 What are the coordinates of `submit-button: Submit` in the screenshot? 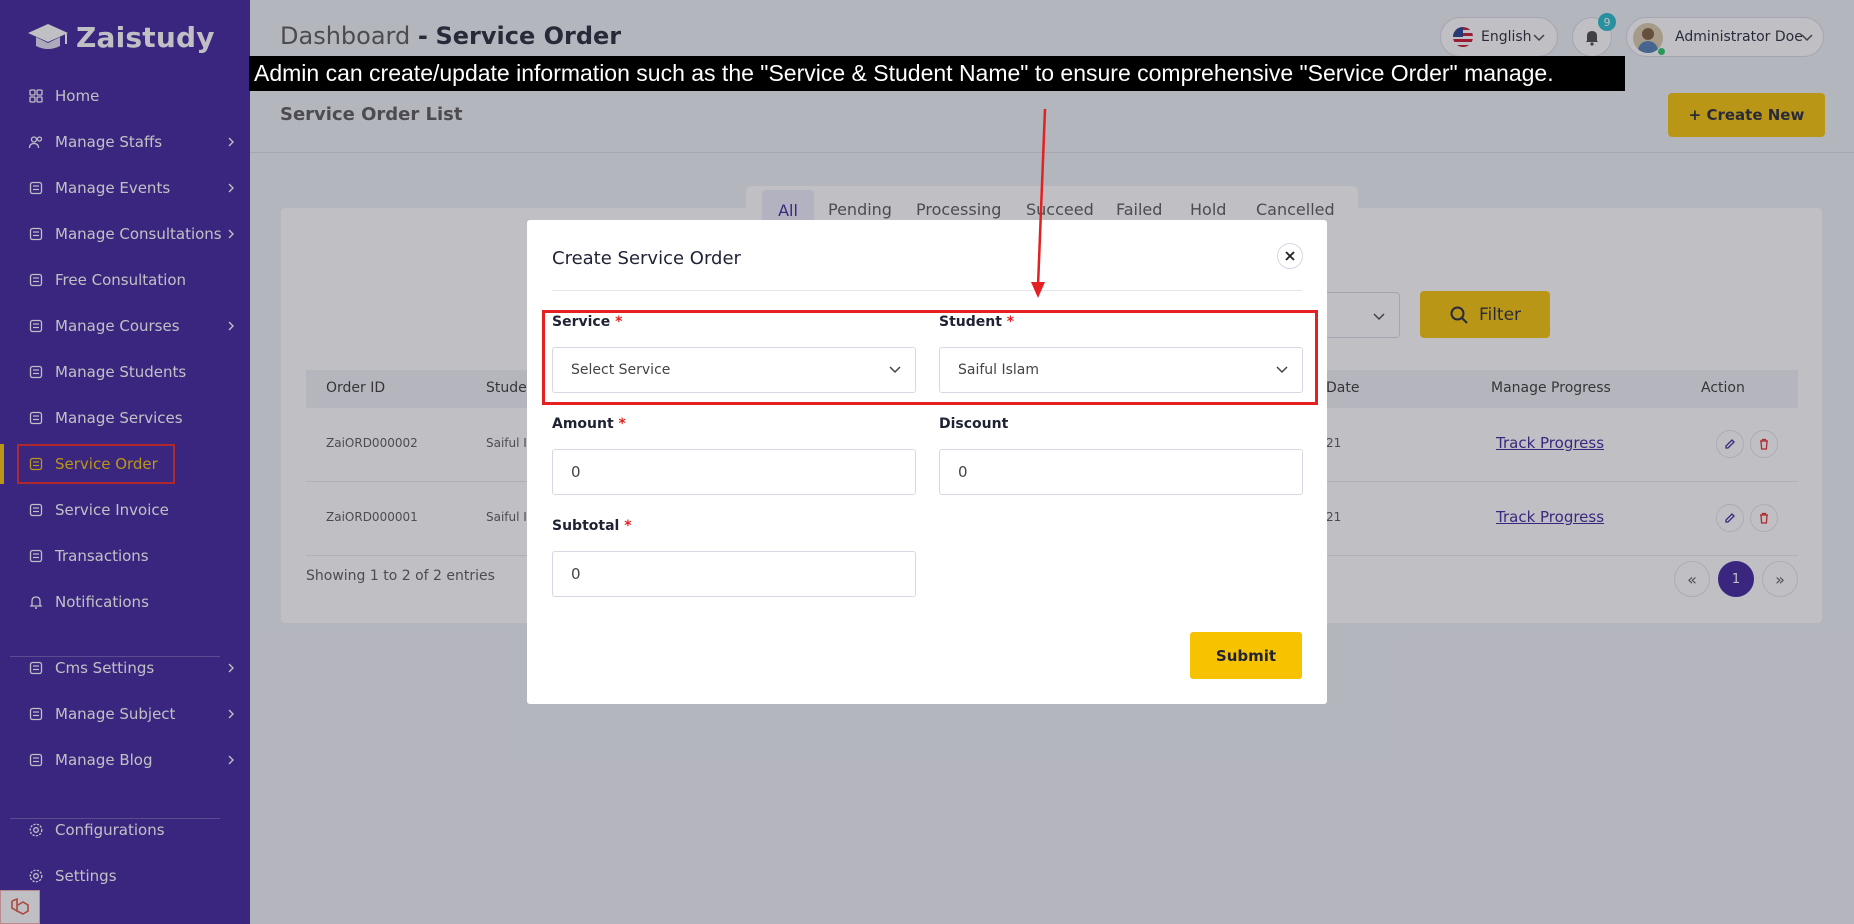 It's located at (1246, 655).